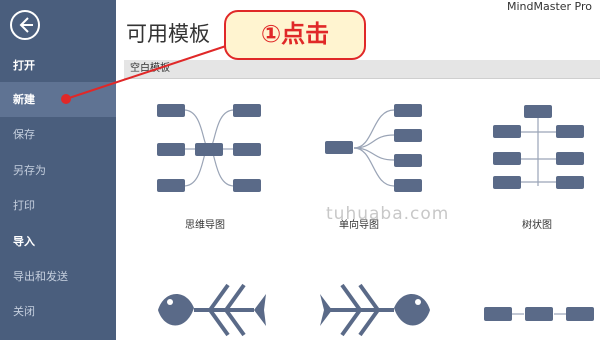 The image size is (600, 340). Describe the element at coordinates (295, 35) in the screenshot. I see `annotation-callout: ①点击` at that location.